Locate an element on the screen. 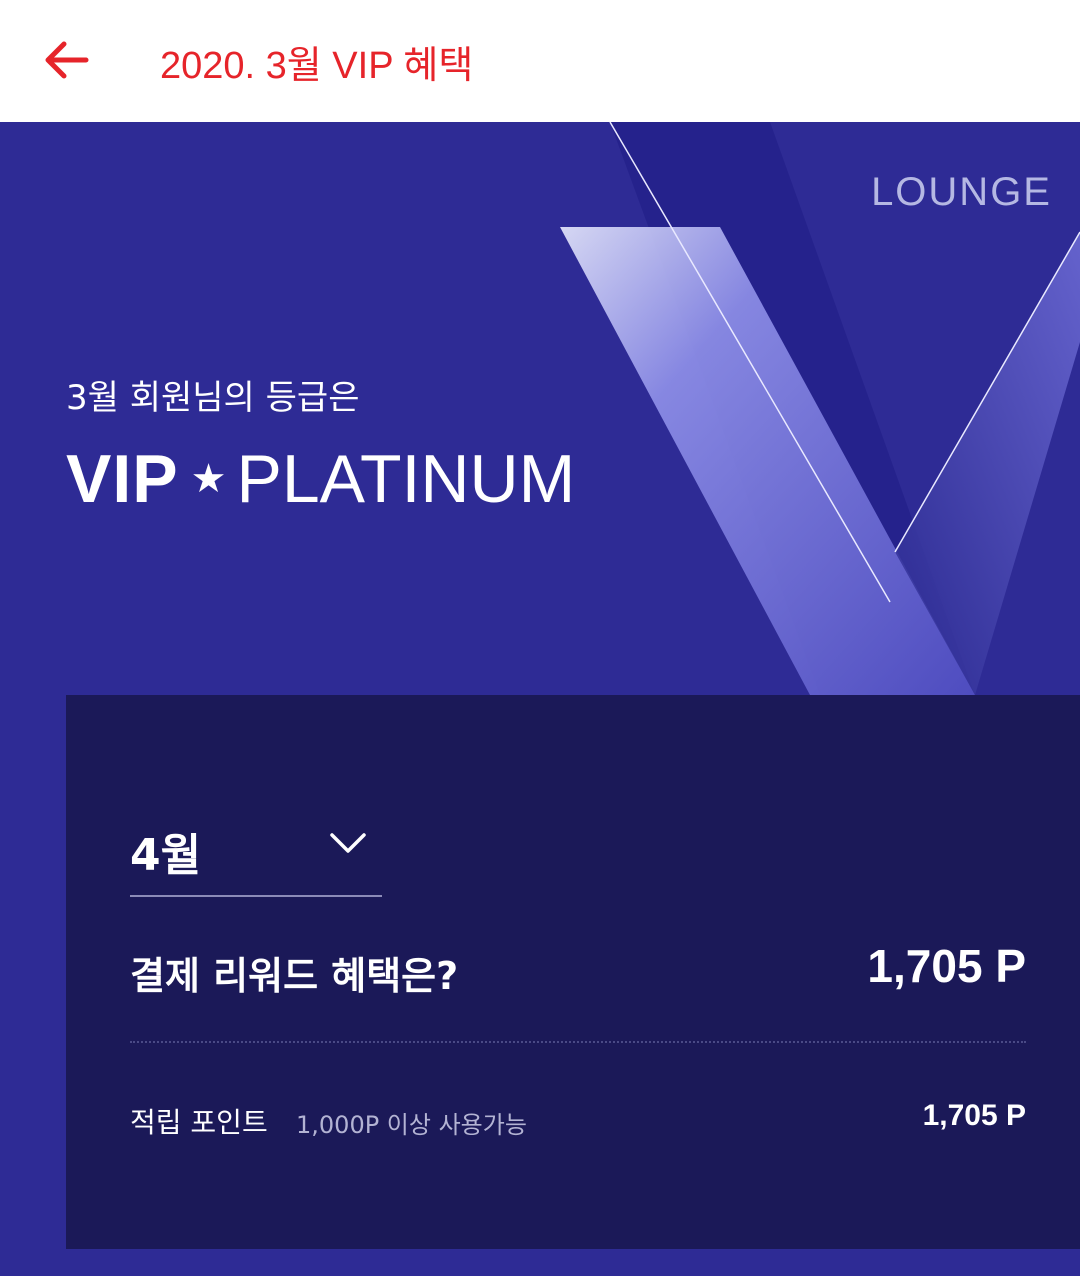 Image resolution: width=1080 pixels, height=1276 pixels. page-title: 2020. 3월 VIP 혜택 is located at coordinates (317, 66).